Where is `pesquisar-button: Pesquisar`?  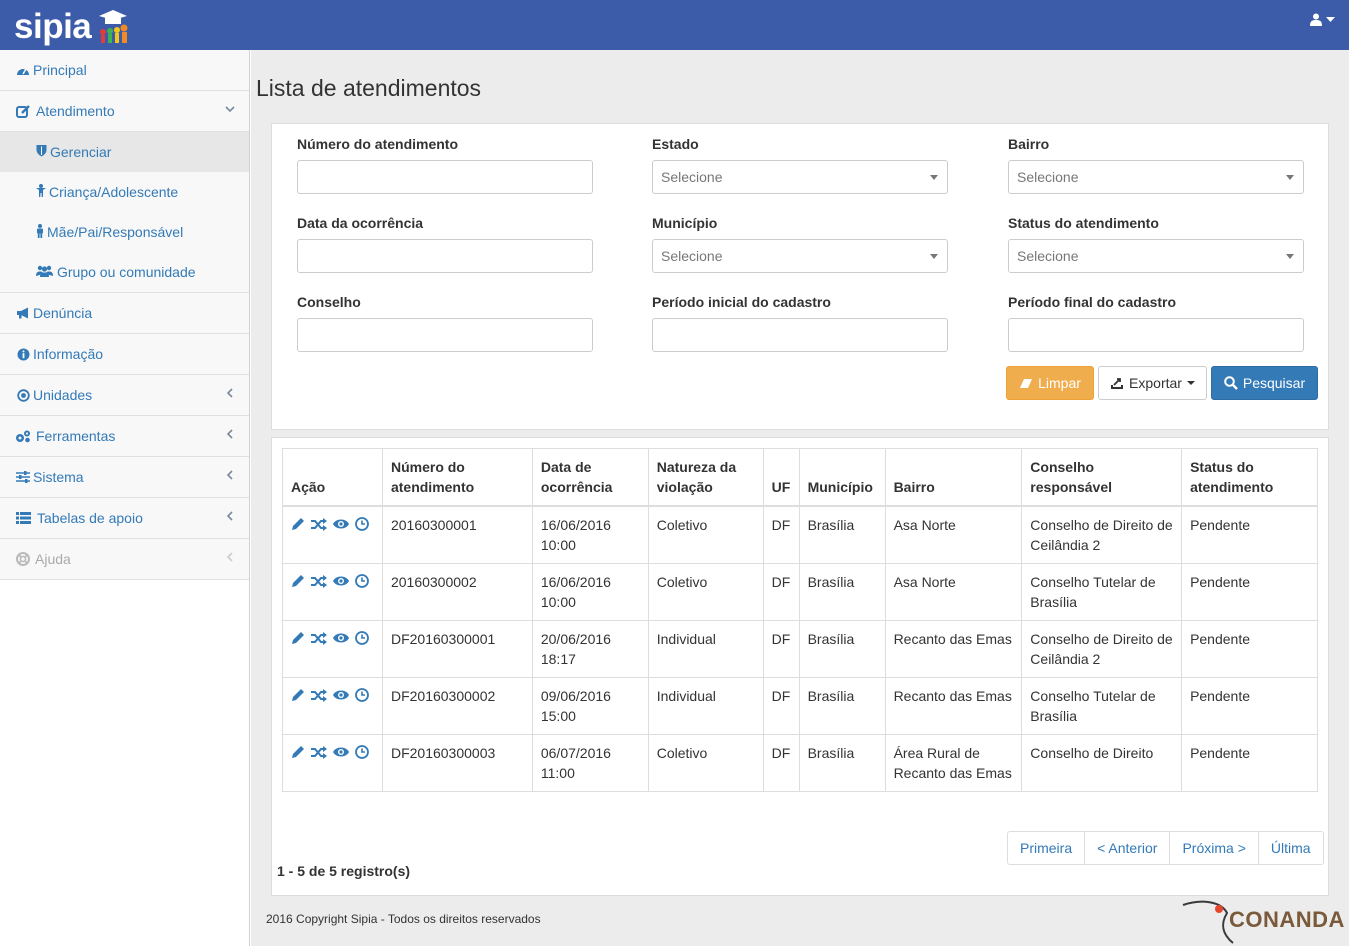 pesquisar-button: Pesquisar is located at coordinates (1264, 383).